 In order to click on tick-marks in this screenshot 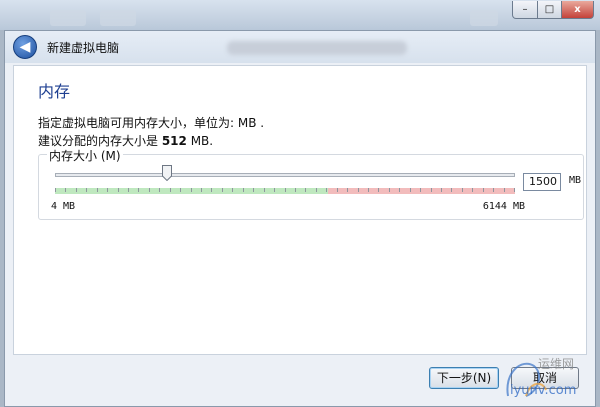, I will do `click(285, 190)`.